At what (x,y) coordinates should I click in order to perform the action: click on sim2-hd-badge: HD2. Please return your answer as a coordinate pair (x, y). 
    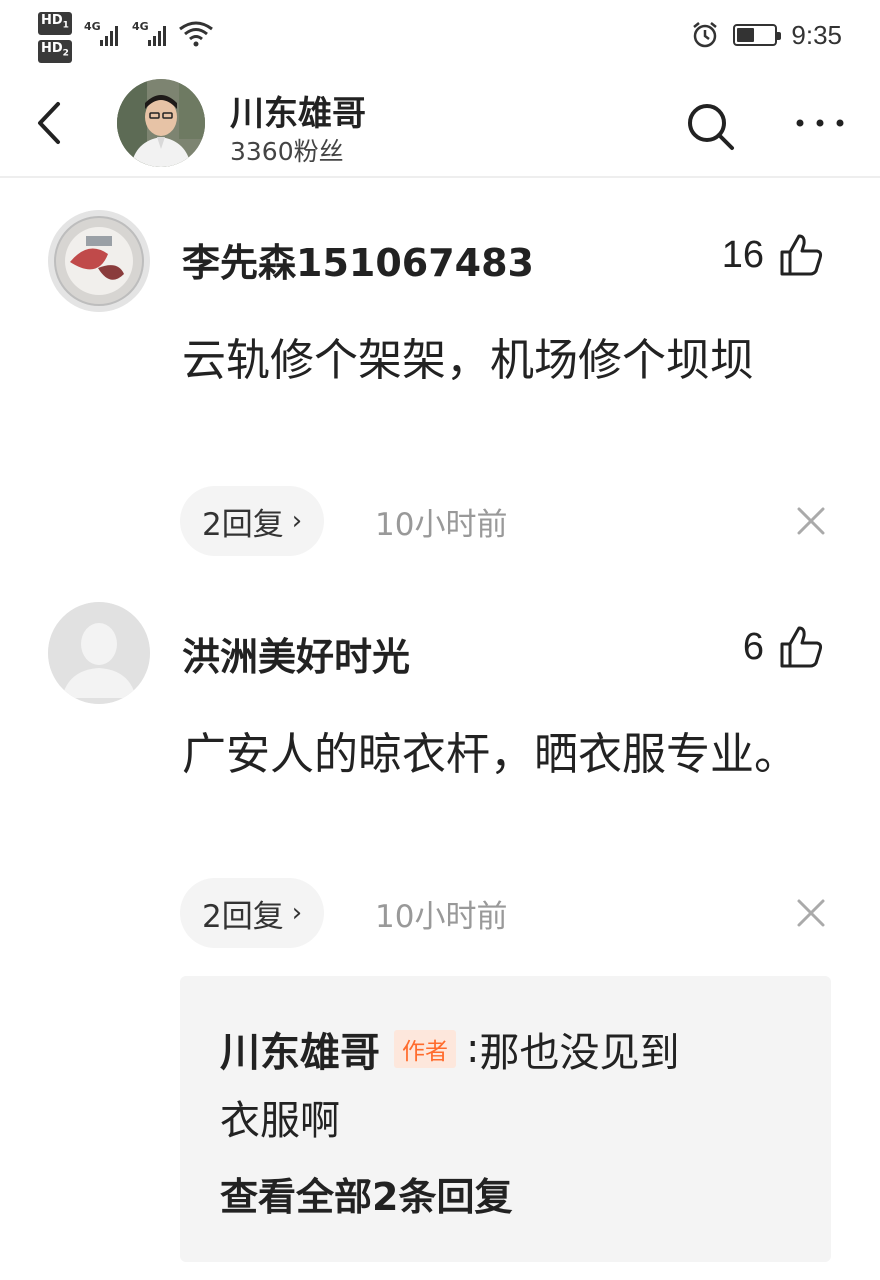
    Looking at the image, I should click on (55, 51).